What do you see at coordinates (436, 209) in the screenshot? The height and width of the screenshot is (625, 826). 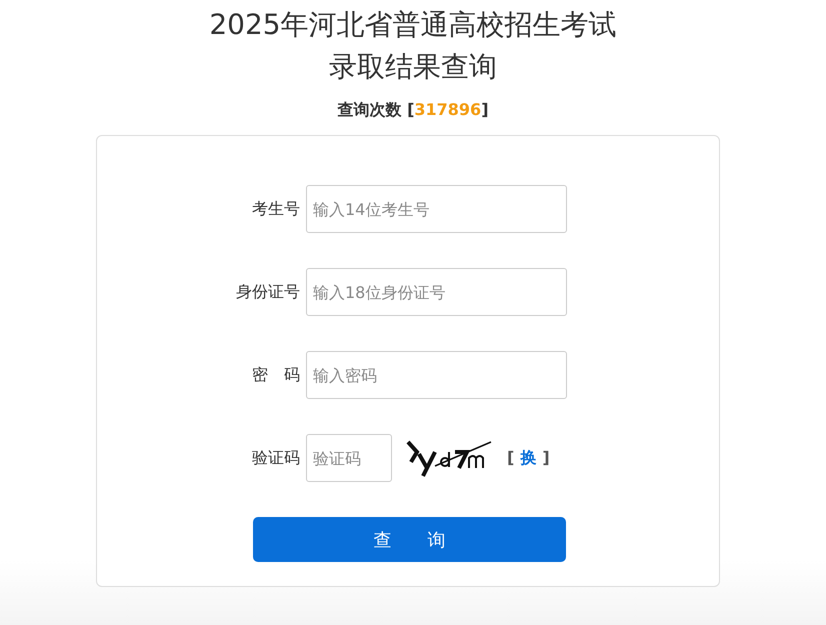 I see `input-field: 输入14位考生号` at bounding box center [436, 209].